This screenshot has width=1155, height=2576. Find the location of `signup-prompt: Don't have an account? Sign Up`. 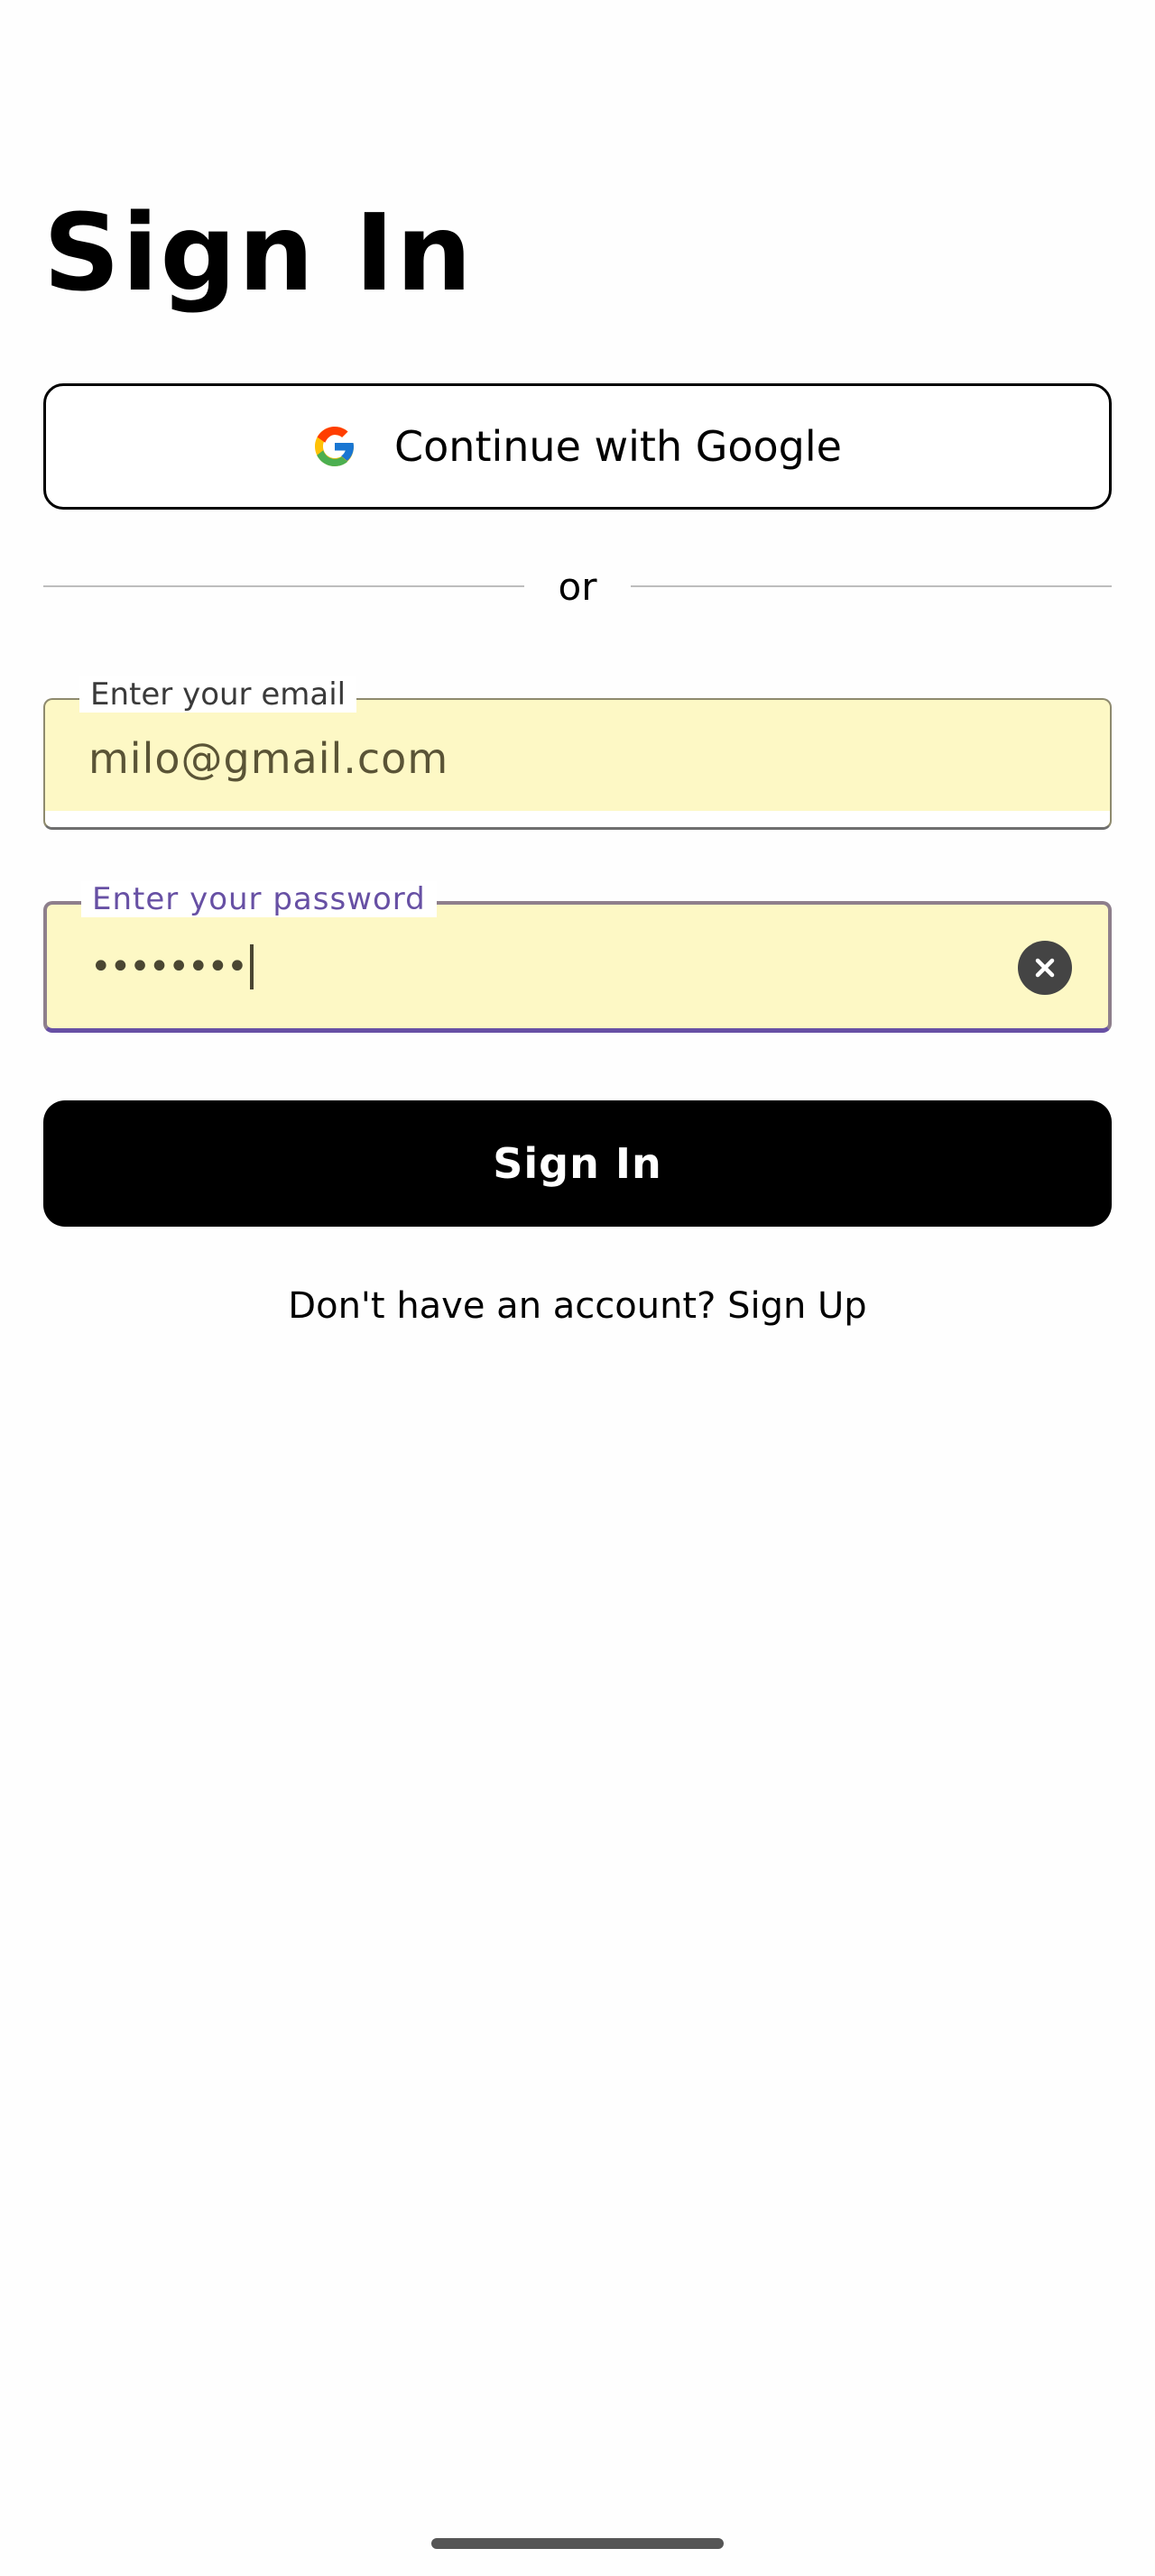

signup-prompt: Don't have an account? Sign Up is located at coordinates (577, 1306).